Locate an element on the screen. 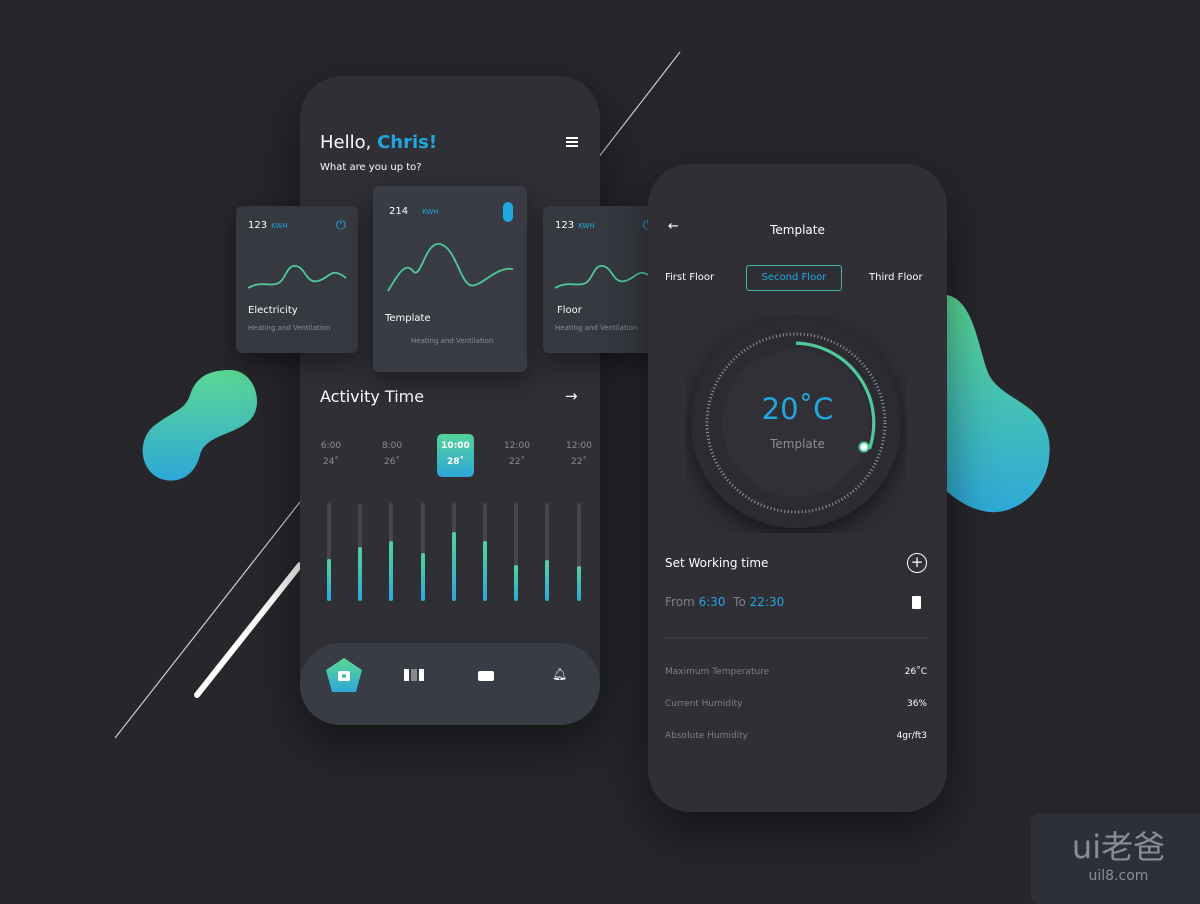 The width and height of the screenshot is (1200, 904). screen-title: Template is located at coordinates (797, 230).